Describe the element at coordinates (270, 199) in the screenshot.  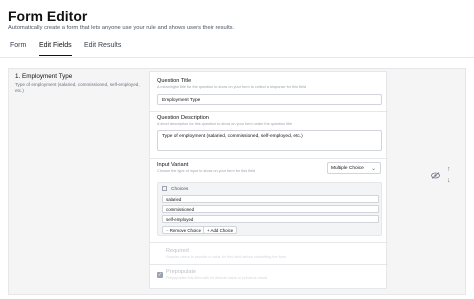
I see `choice-input: salaried` at that location.